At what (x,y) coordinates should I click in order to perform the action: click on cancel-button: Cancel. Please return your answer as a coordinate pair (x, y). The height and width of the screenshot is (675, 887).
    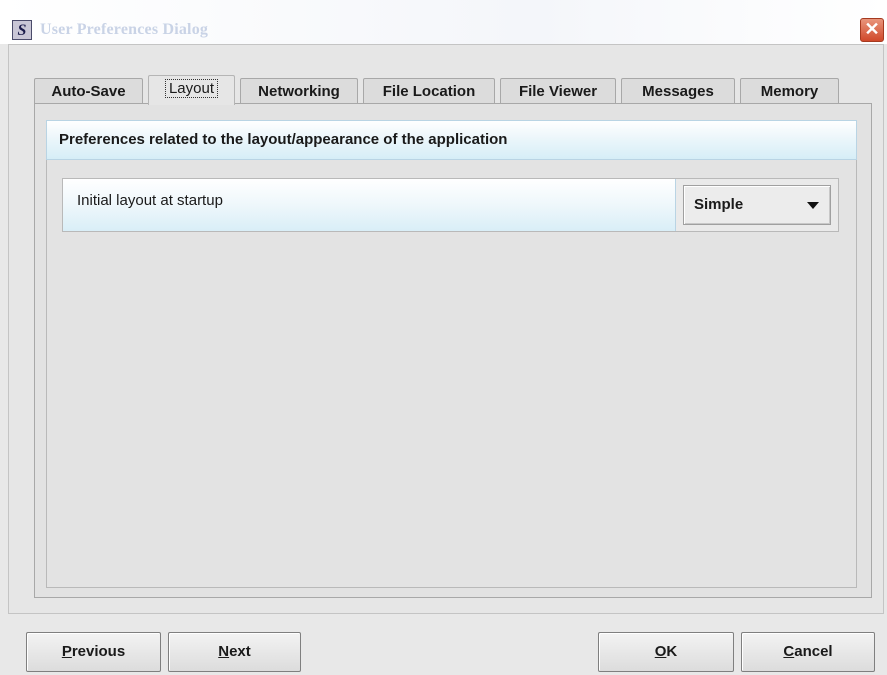
    Looking at the image, I should click on (808, 652).